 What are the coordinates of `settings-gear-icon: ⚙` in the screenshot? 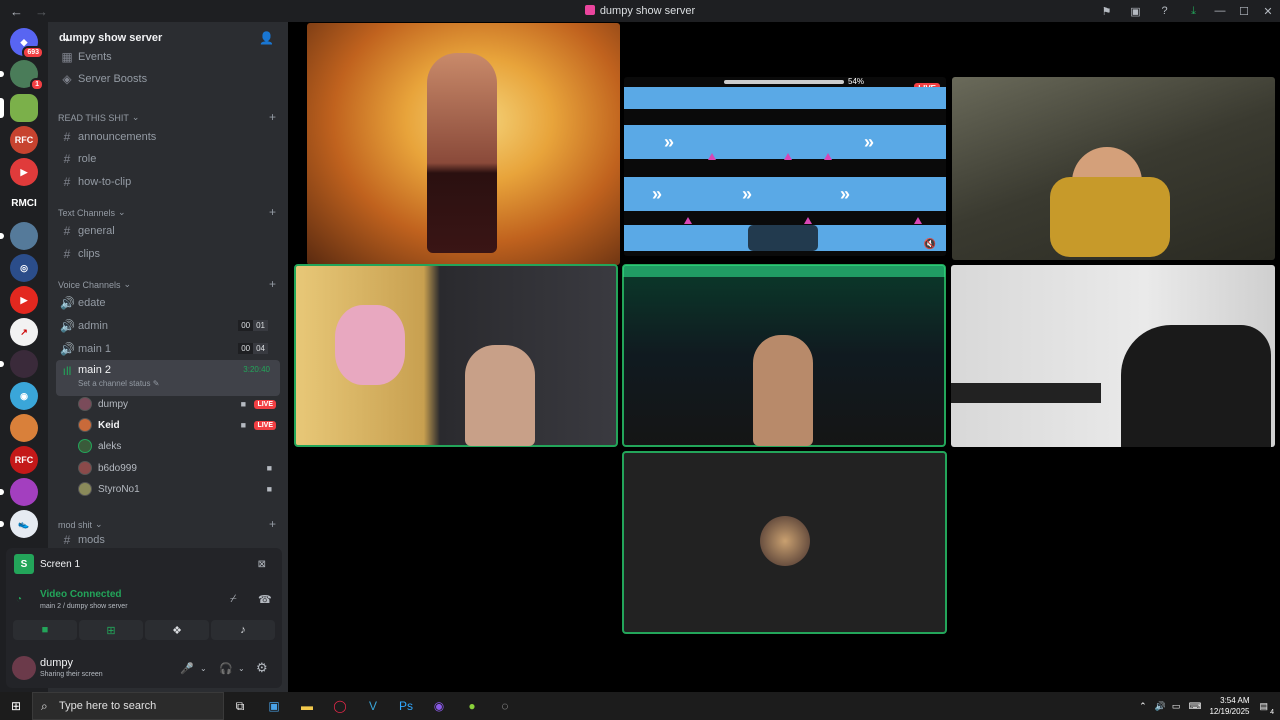 It's located at (262, 668).